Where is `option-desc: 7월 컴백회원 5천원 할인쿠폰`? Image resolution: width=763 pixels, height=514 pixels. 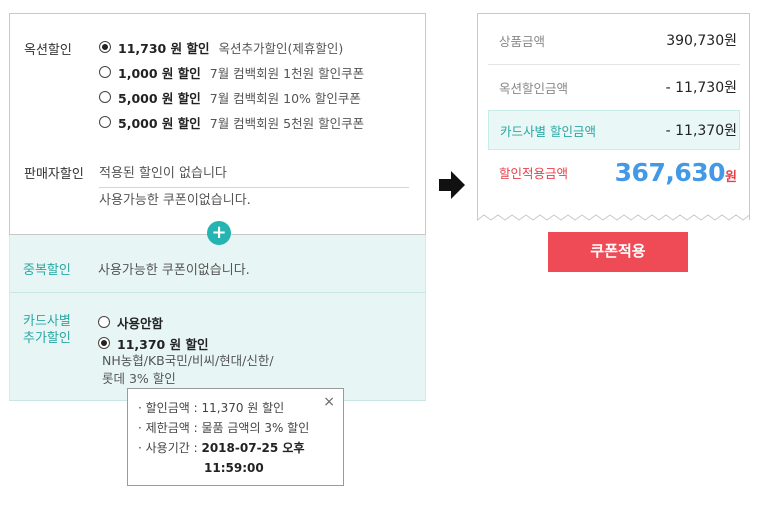 option-desc: 7월 컴백회원 5천원 할인쿠폰 is located at coordinates (287, 123).